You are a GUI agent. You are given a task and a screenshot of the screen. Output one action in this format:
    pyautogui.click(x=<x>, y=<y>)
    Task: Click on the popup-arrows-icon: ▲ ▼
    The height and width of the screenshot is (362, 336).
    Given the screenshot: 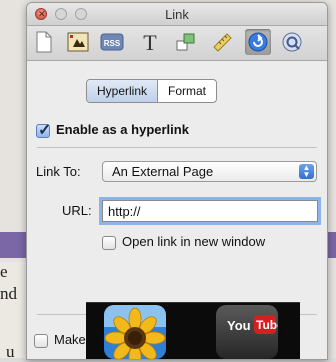 What is the action you would take?
    pyautogui.click(x=306, y=171)
    